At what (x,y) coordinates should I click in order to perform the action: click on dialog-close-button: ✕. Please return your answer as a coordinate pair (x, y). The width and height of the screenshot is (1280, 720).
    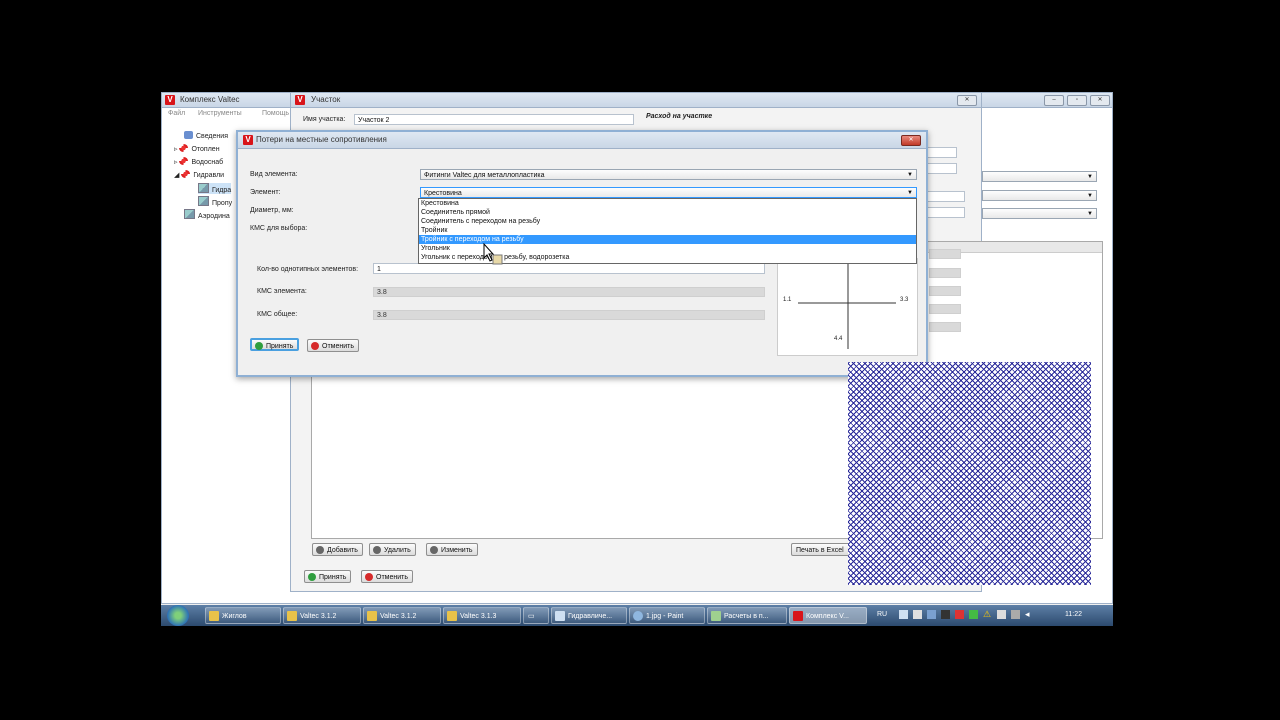
    Looking at the image, I should click on (911, 140).